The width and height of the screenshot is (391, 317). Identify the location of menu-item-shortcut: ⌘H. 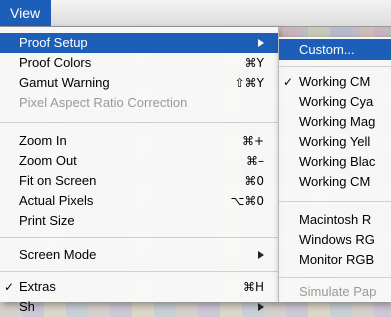
(253, 287).